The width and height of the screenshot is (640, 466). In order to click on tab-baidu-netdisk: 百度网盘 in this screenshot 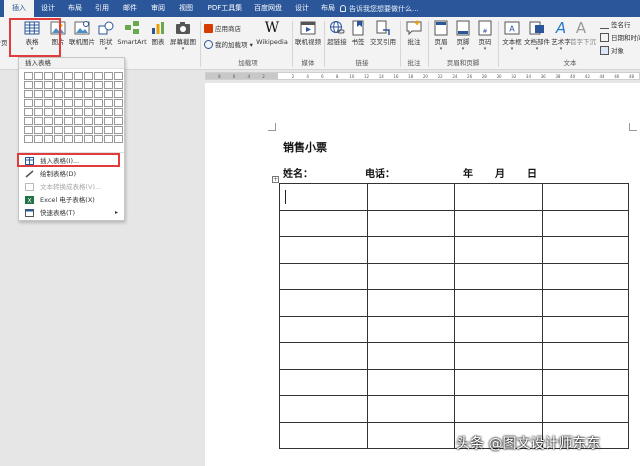, I will do `click(268, 8)`.